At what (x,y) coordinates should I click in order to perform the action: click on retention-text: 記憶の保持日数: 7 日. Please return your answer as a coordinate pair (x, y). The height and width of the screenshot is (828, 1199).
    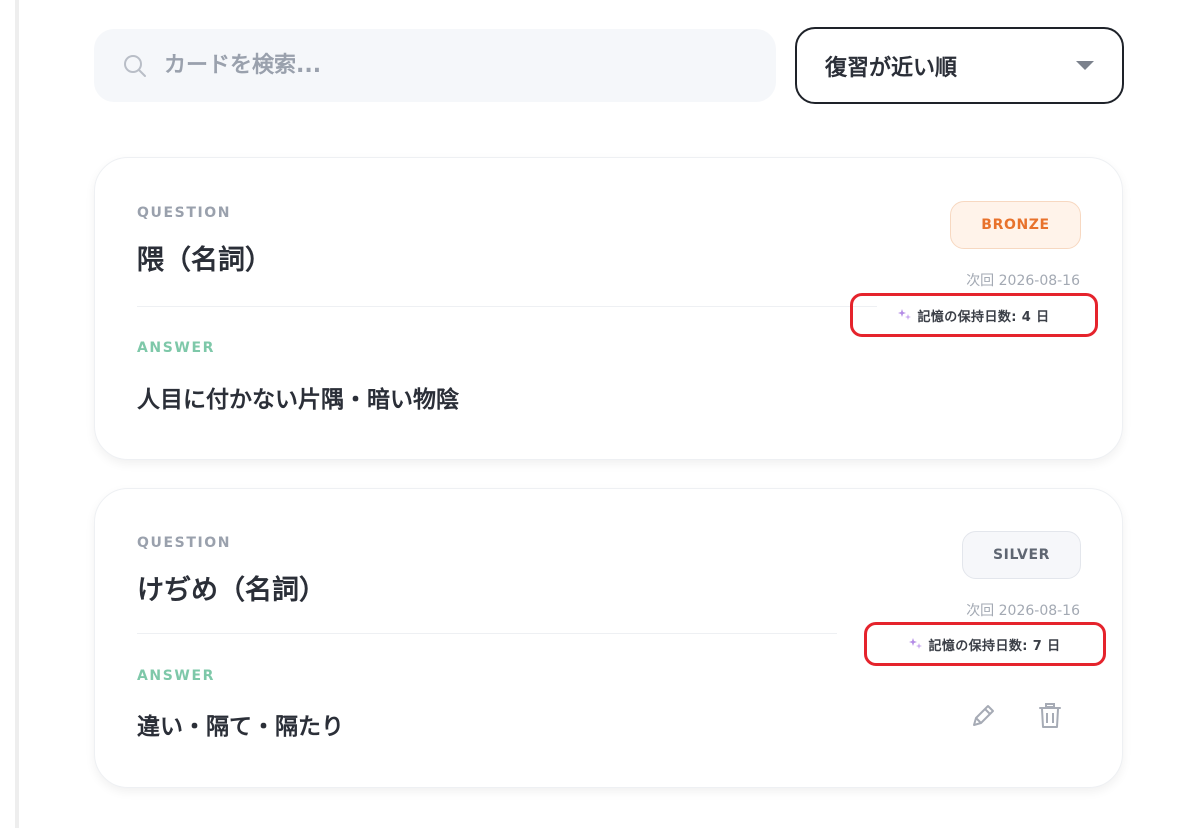
    Looking at the image, I should click on (994, 646).